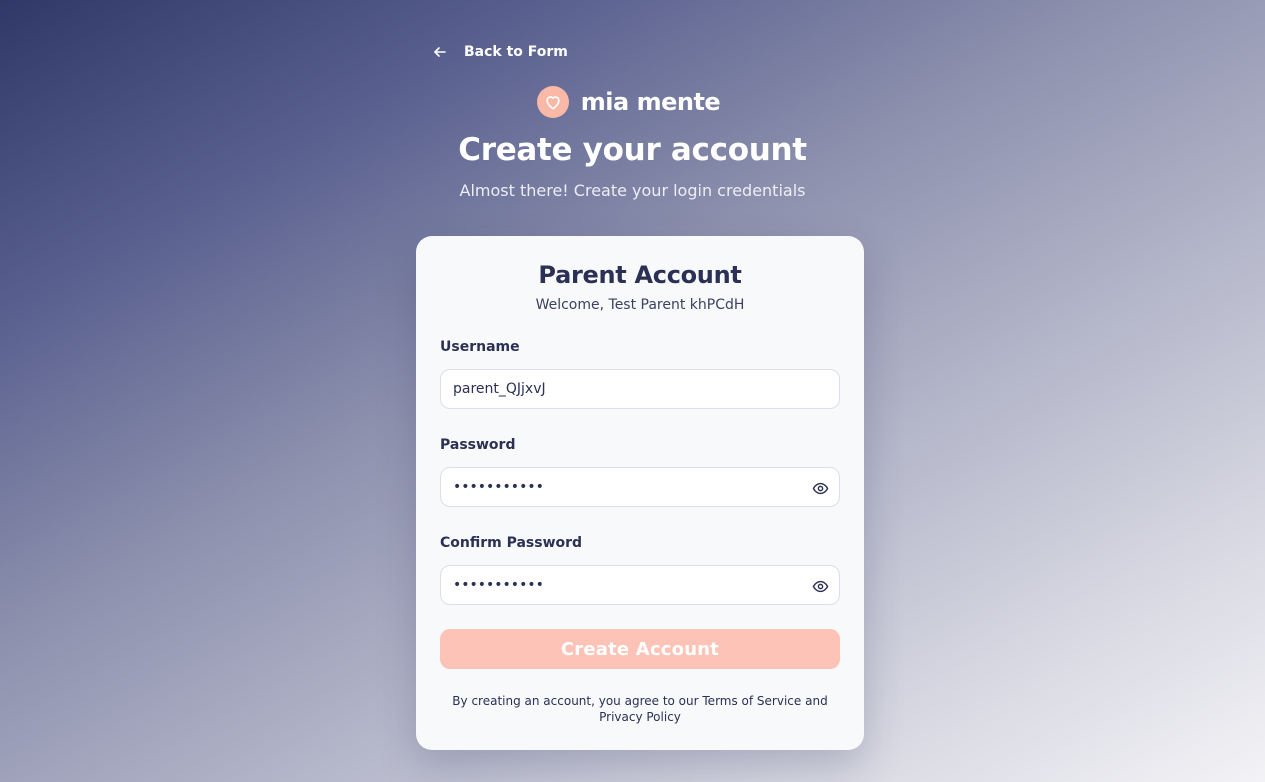 The image size is (1265, 782). I want to click on brand-logo: mia mente, so click(632, 102).